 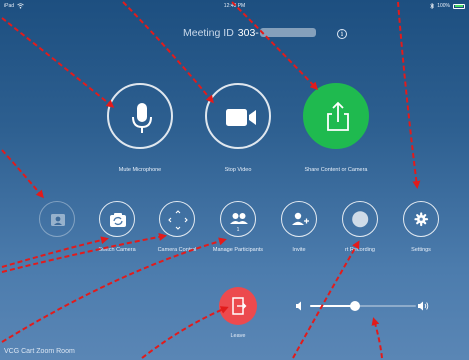 What do you see at coordinates (55, 252) in the screenshot?
I see `arrow-to-switch-camera` at bounding box center [55, 252].